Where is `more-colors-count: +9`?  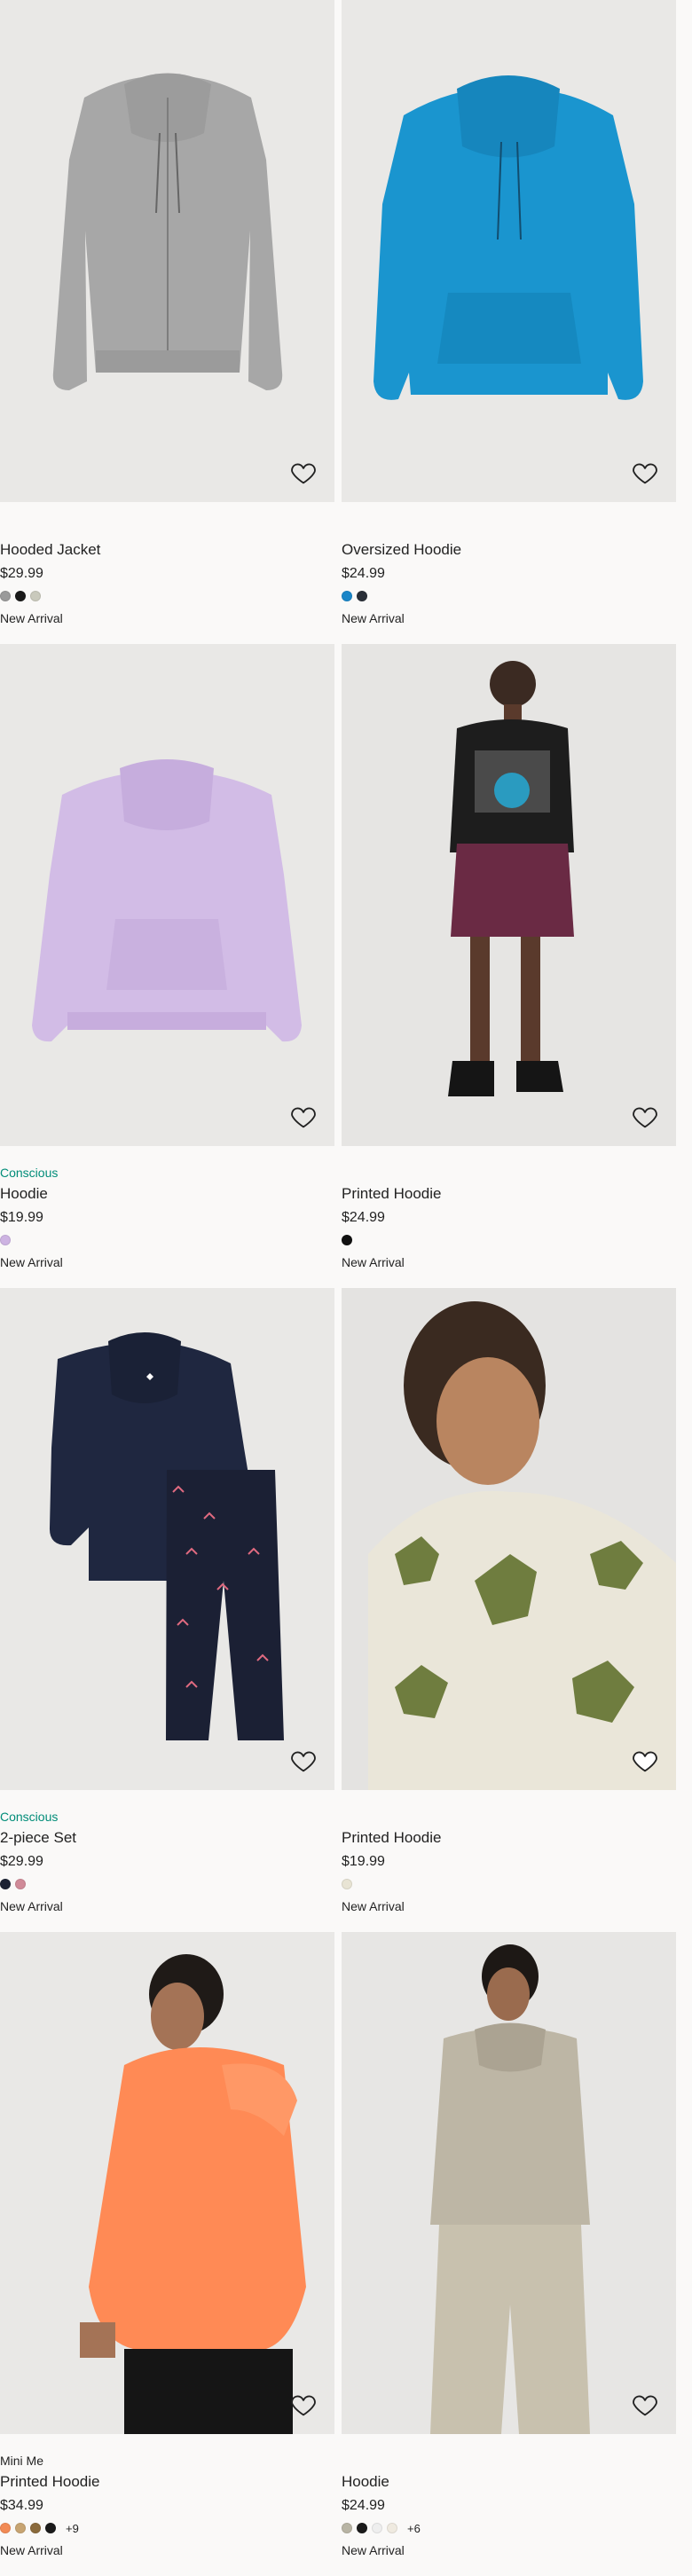 more-colors-count: +9 is located at coordinates (72, 2528).